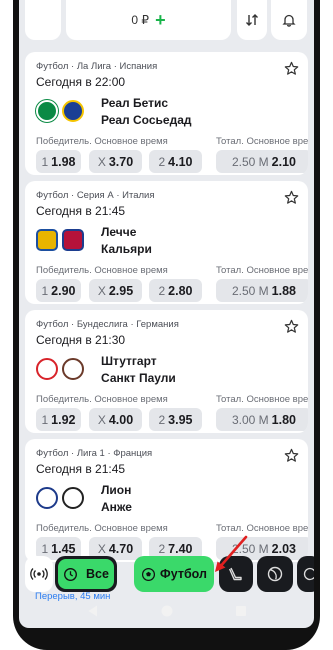 The width and height of the screenshot is (333, 650). I want to click on live-filter-button, so click(39, 574).